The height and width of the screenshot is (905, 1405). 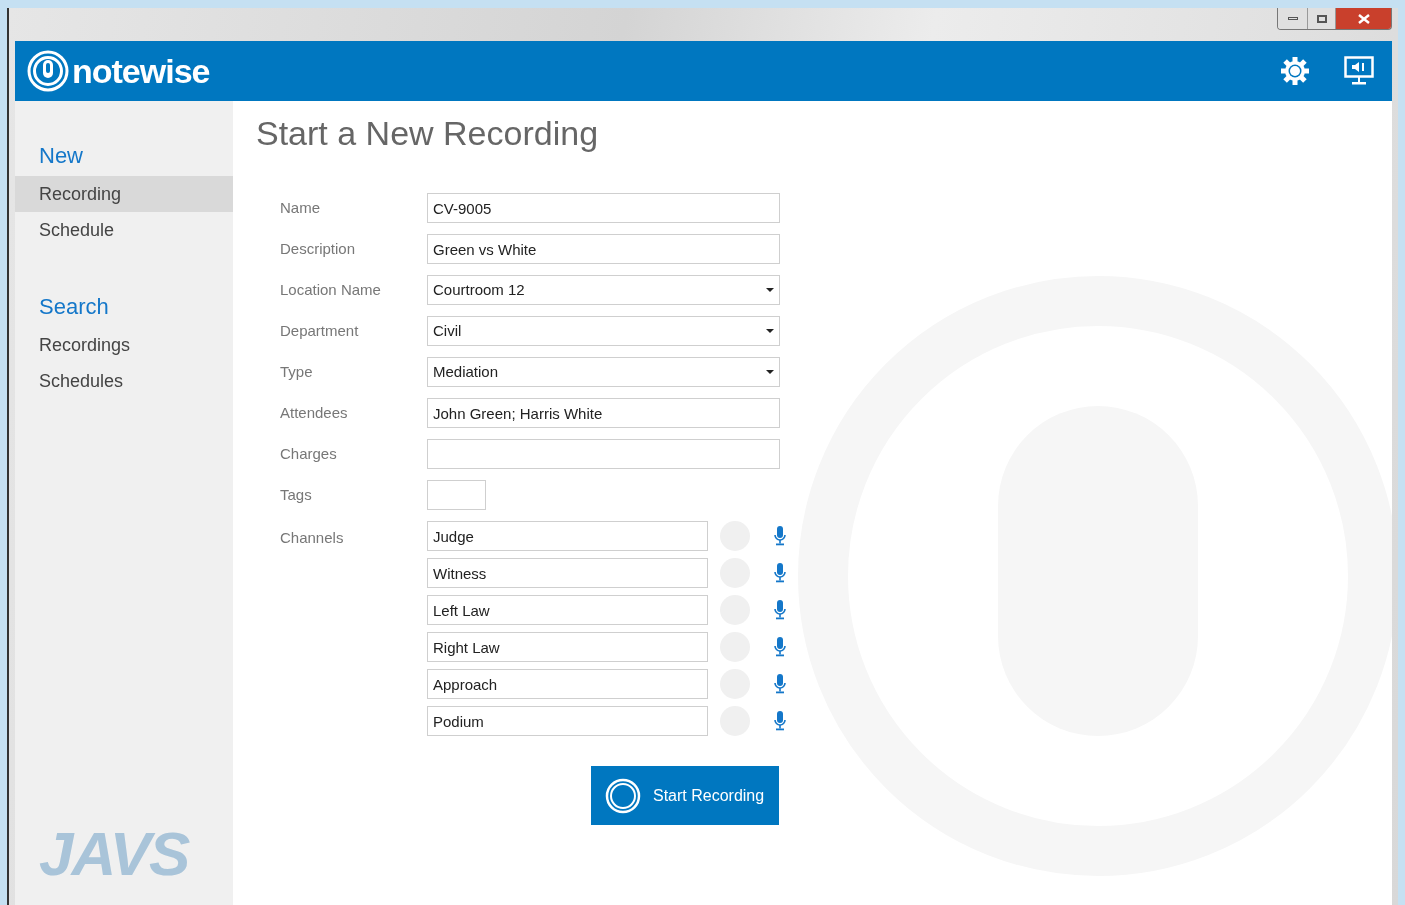 What do you see at coordinates (318, 248) in the screenshot?
I see `field-label: Description` at bounding box center [318, 248].